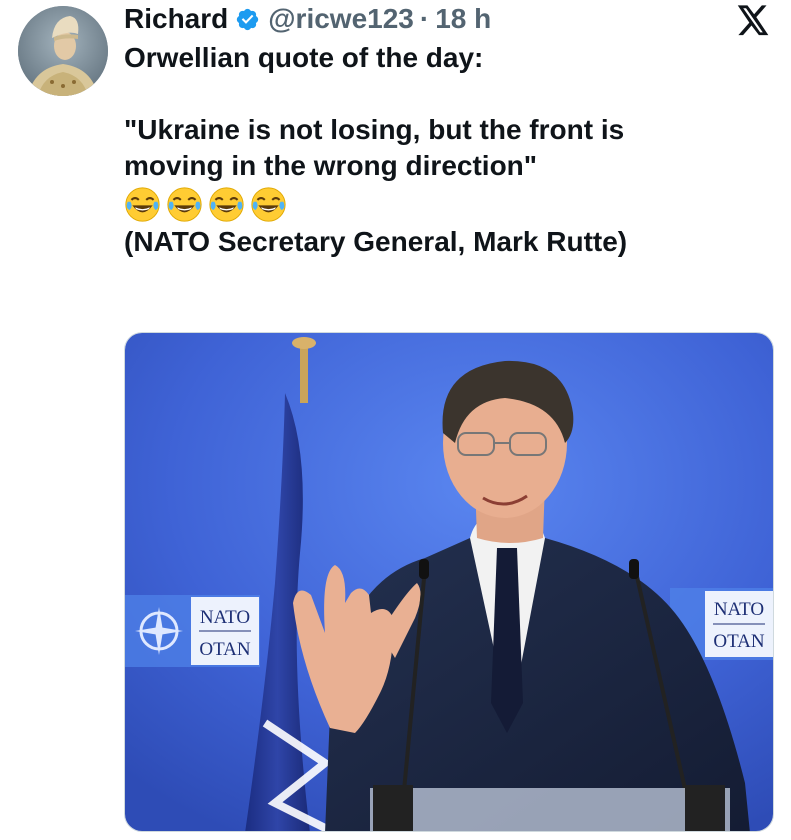 This screenshot has width=791, height=840. I want to click on podium, so click(550, 809).